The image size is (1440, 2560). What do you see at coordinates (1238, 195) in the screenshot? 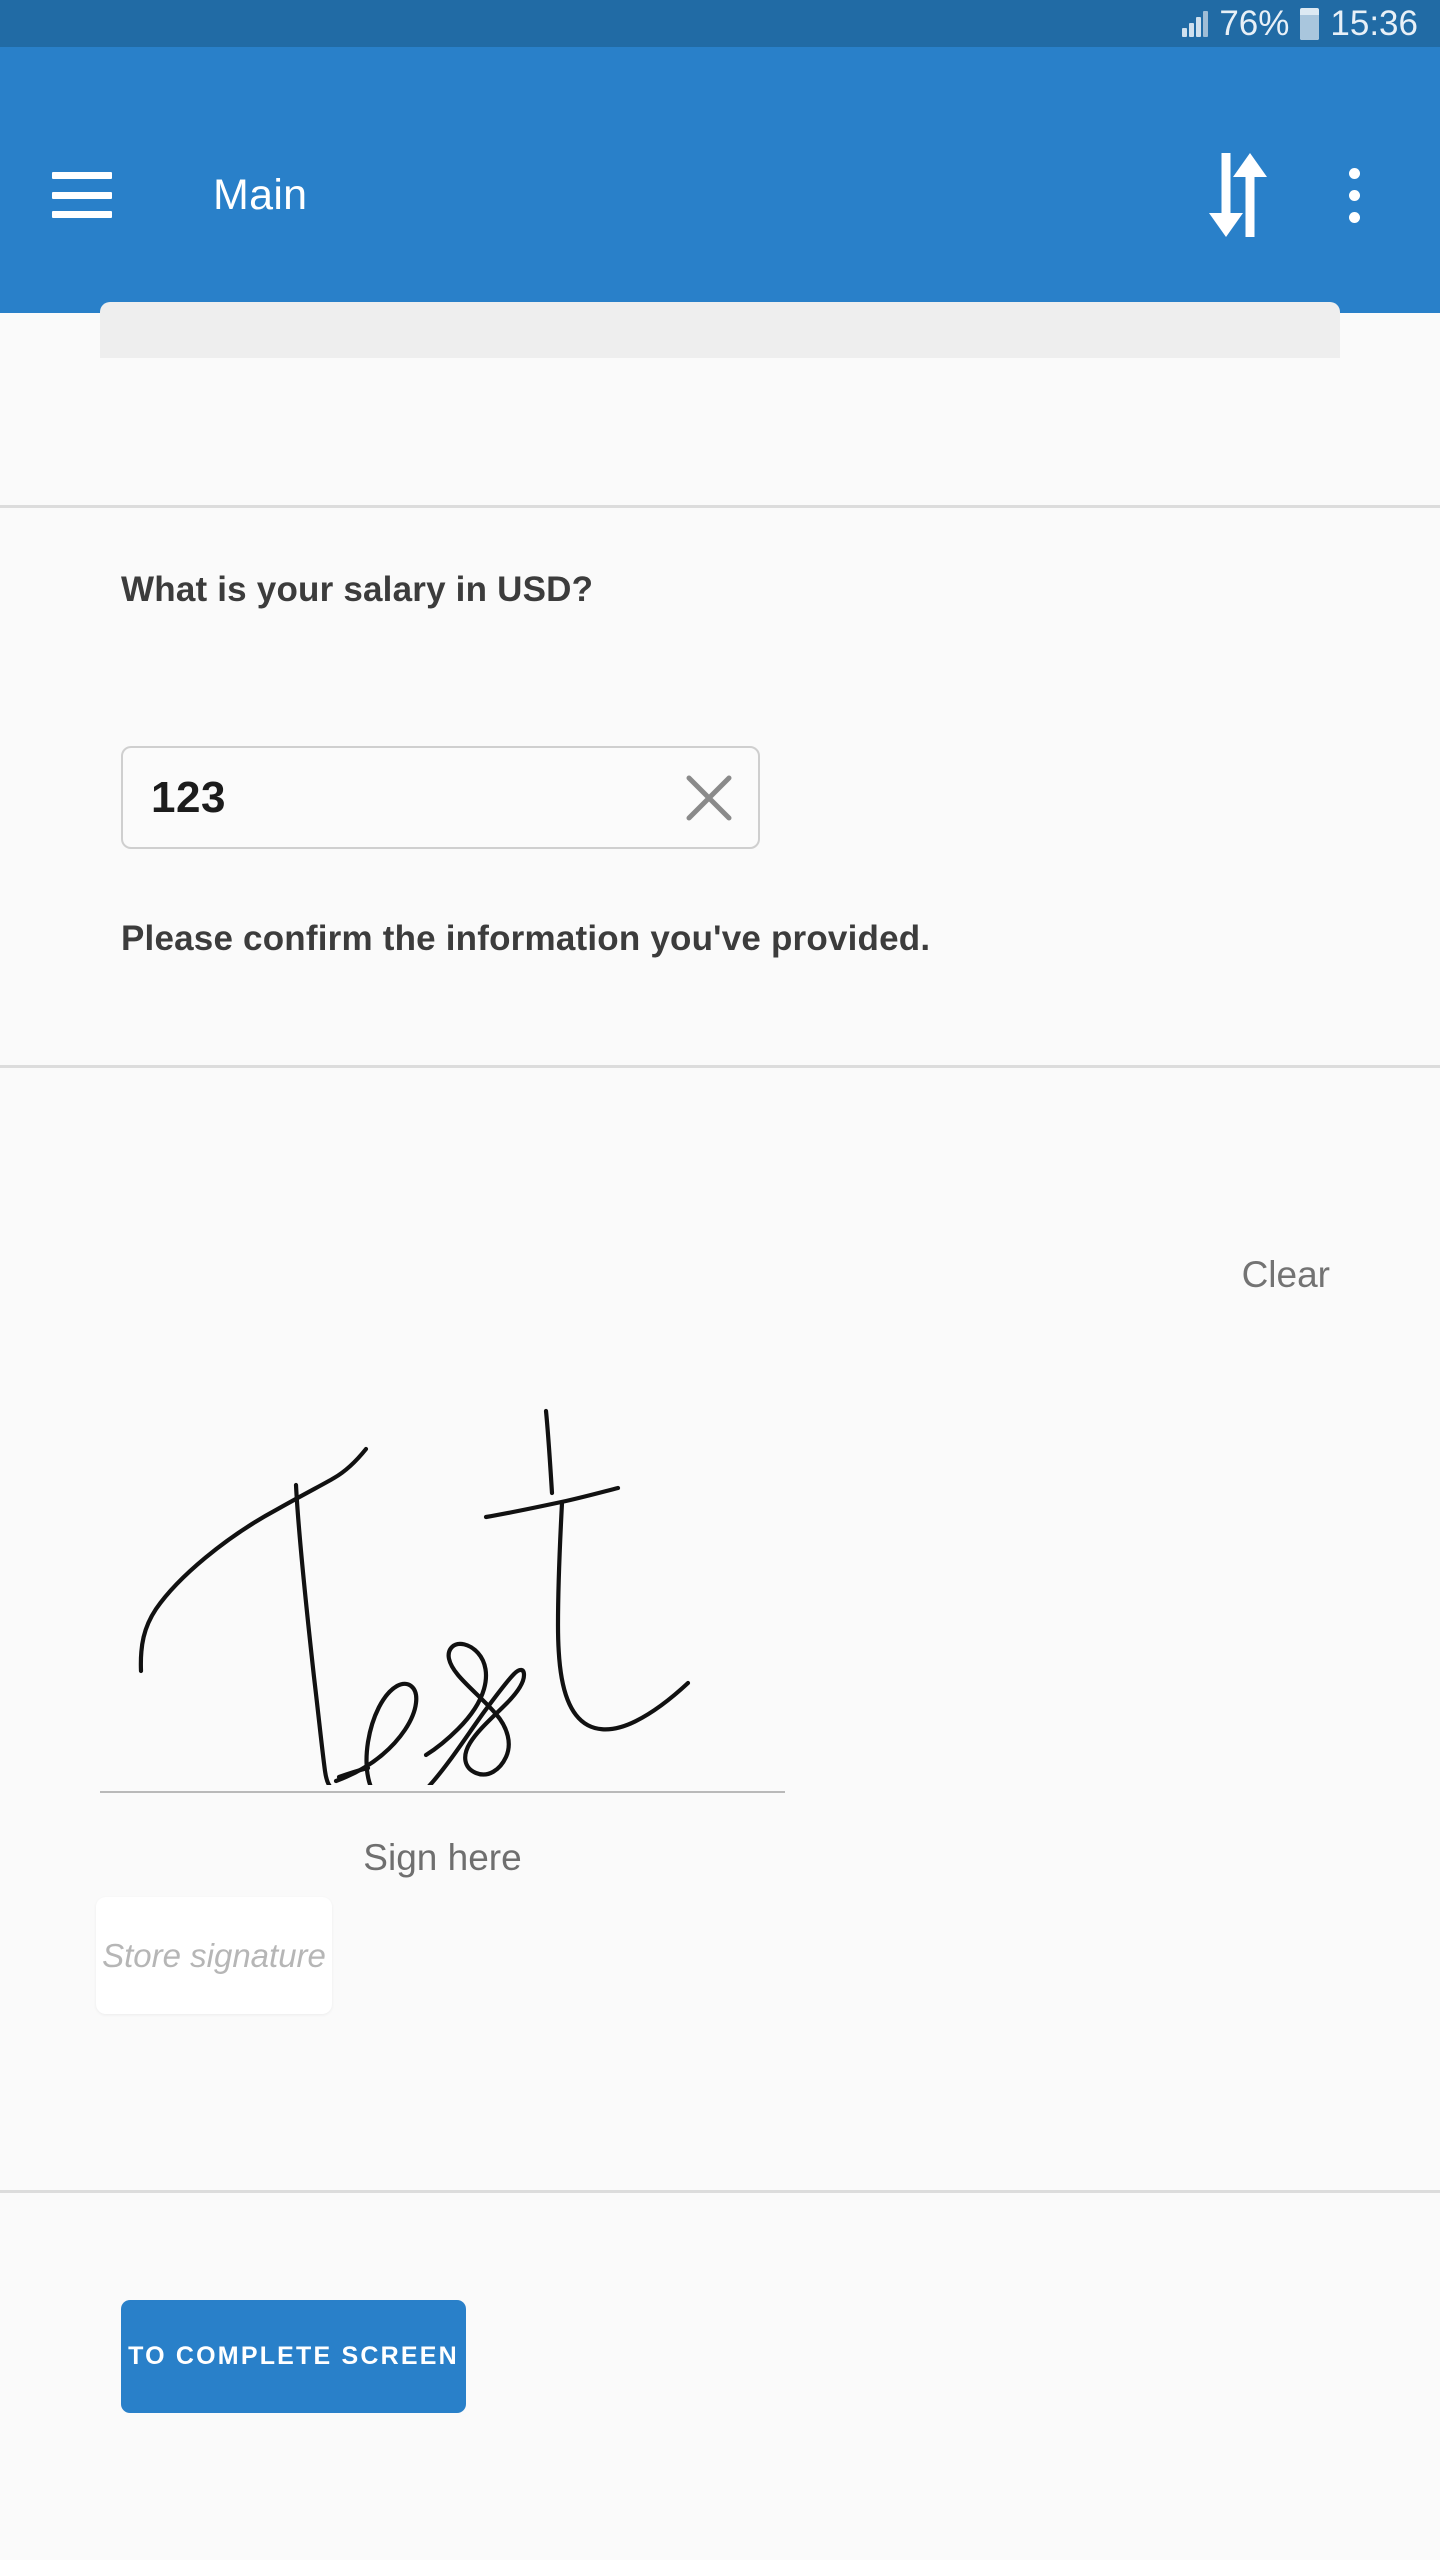
I see `sync-up-down-arrows-icon` at bounding box center [1238, 195].